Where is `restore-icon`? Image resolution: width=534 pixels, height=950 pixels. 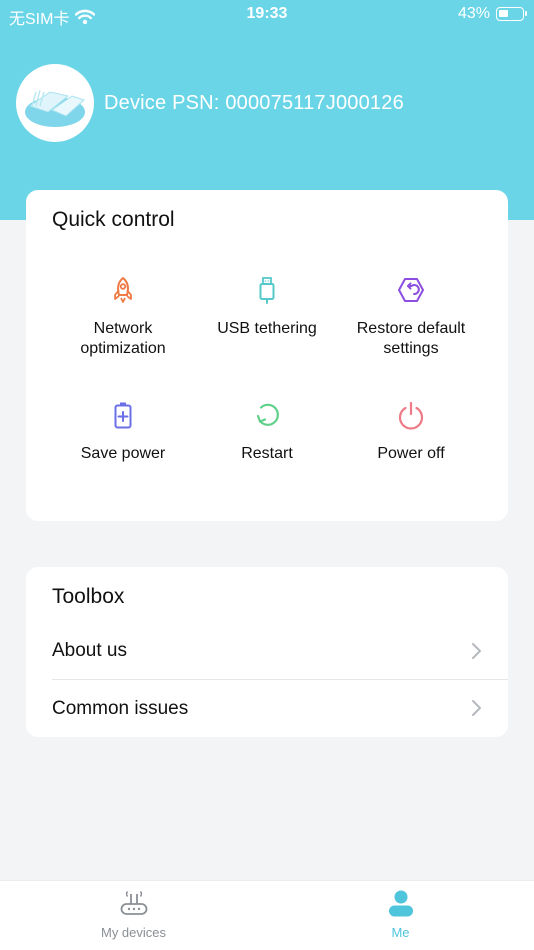
restore-icon is located at coordinates (411, 290).